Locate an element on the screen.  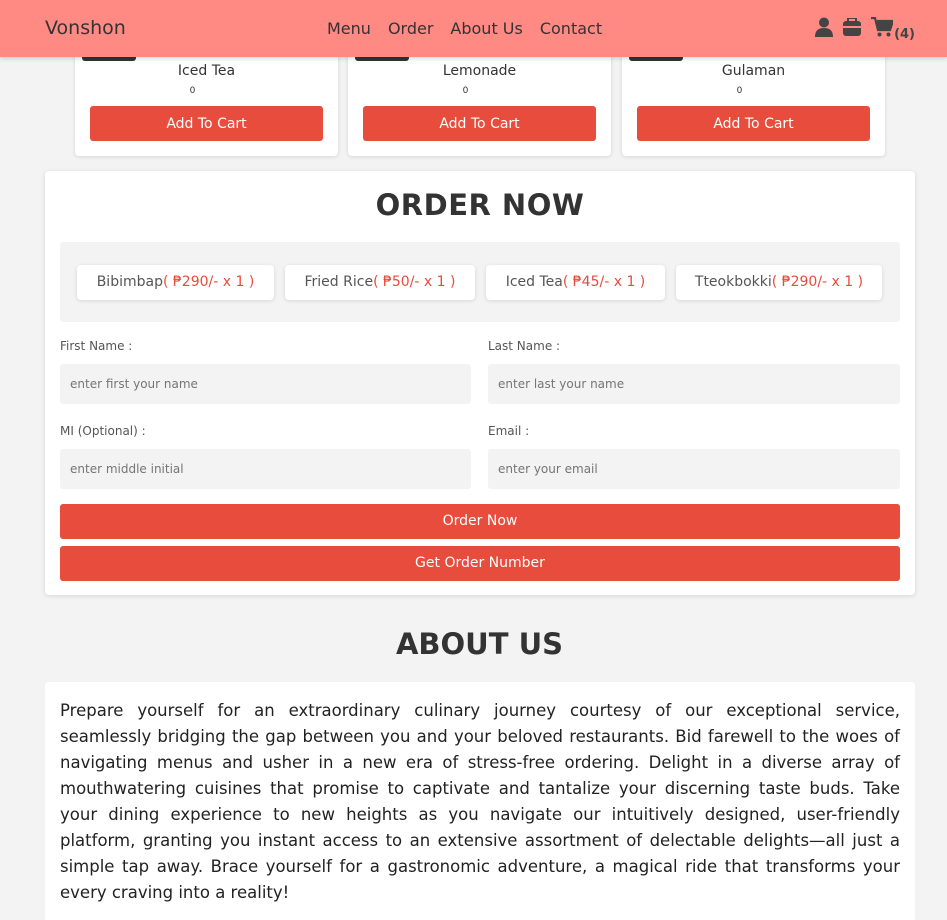
nav-order: Order is located at coordinates (410, 28).